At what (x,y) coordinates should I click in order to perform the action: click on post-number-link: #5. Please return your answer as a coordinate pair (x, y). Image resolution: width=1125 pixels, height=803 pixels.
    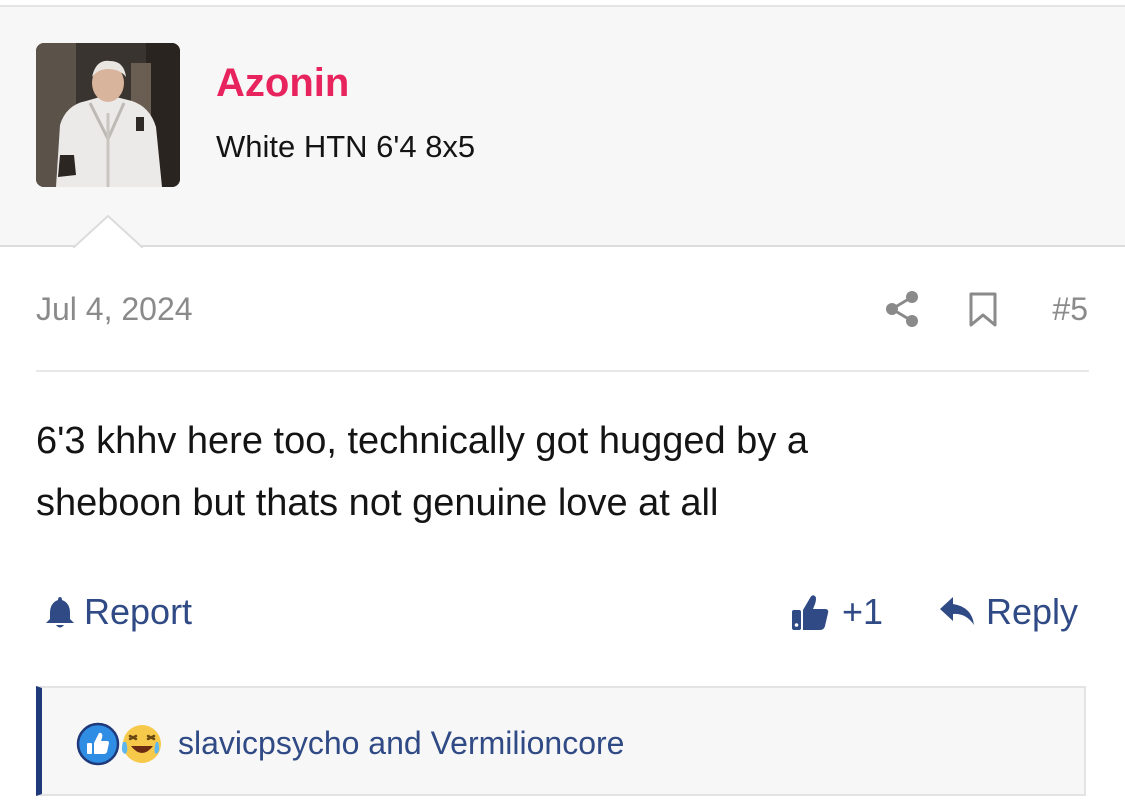
    Looking at the image, I should click on (1059, 309).